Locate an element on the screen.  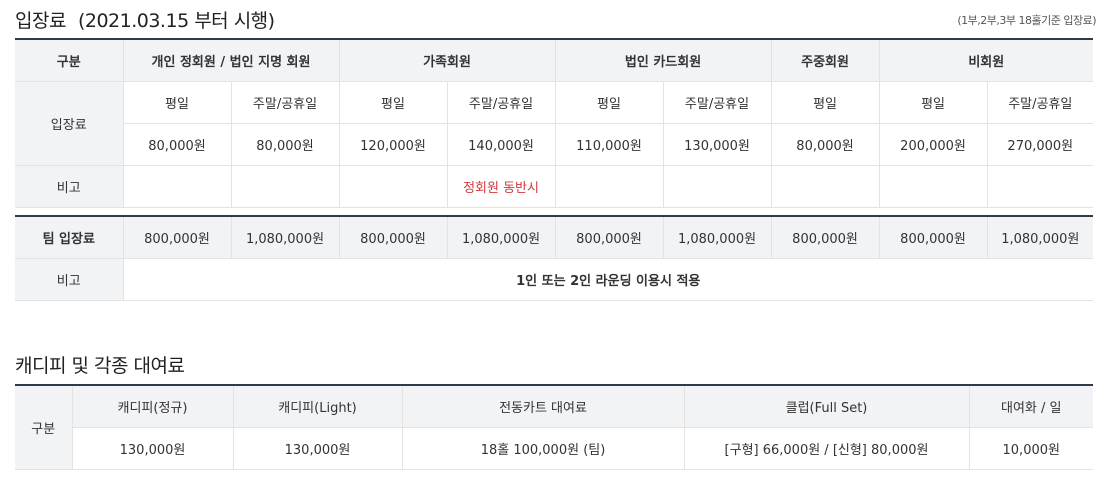
team-fee-label: 팀 입장료 is located at coordinates (69, 237).